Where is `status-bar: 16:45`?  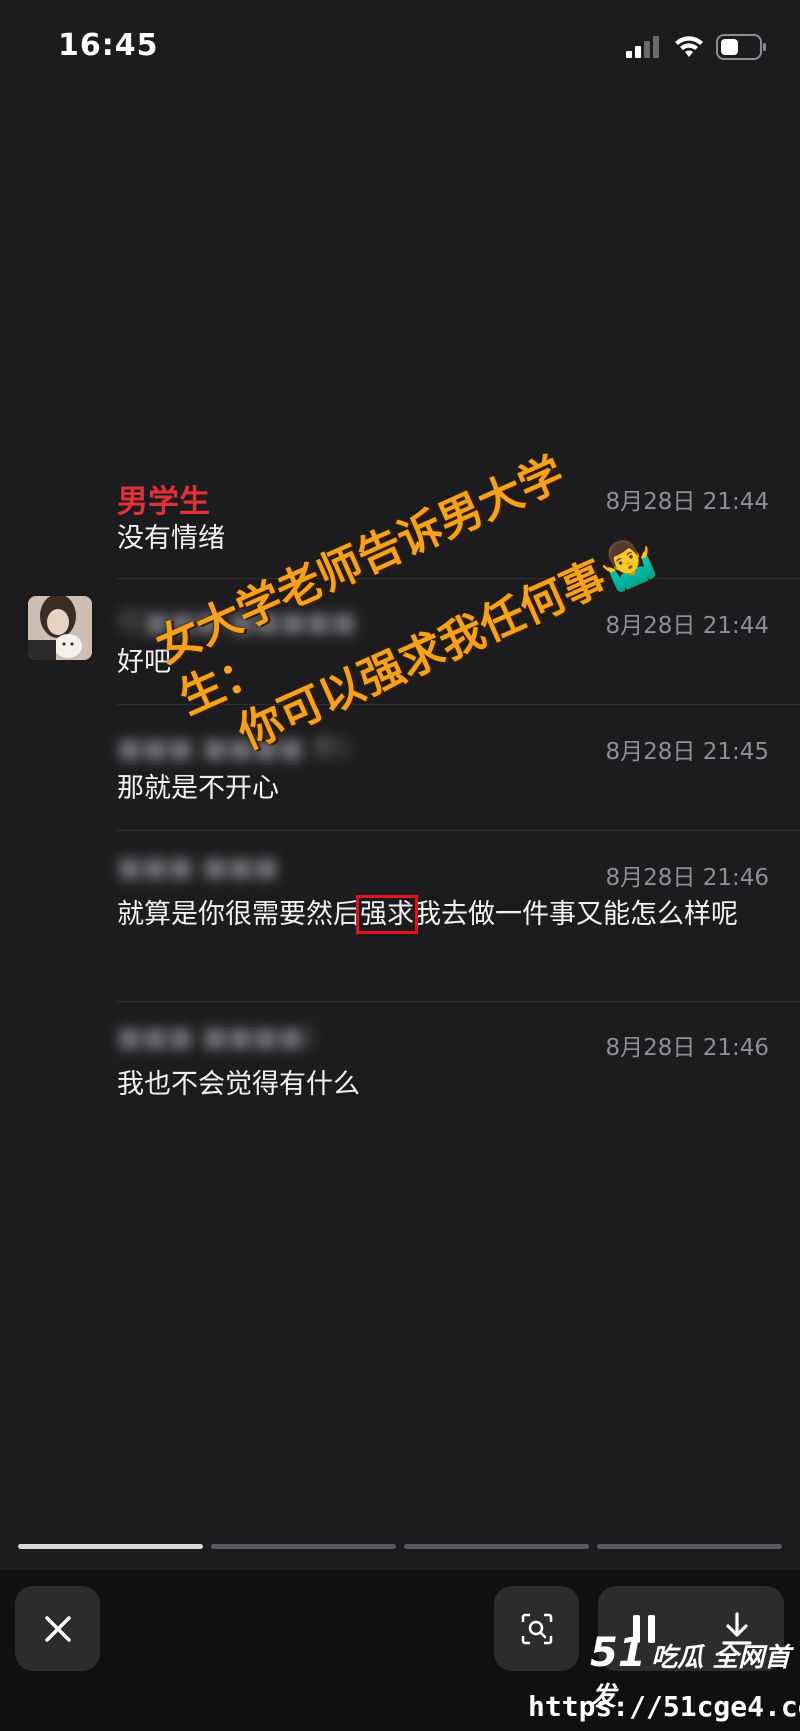 status-bar: 16:45 is located at coordinates (400, 50).